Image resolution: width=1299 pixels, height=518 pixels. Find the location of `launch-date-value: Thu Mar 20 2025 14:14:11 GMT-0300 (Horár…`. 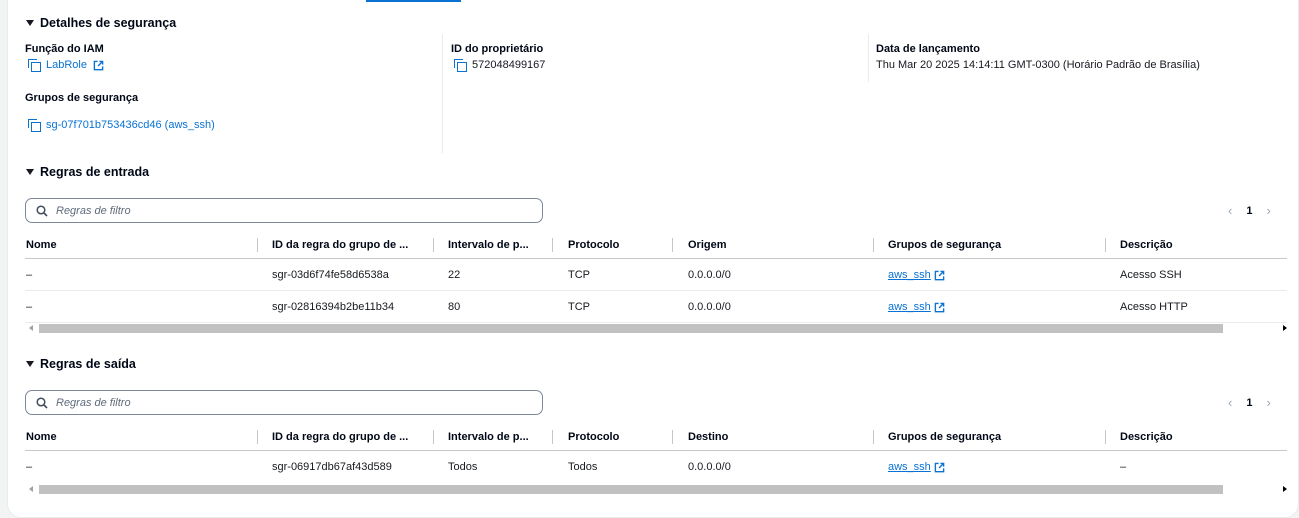

launch-date-value: Thu Mar 20 2025 14:14:11 GMT-0300 (Horár… is located at coordinates (1038, 65).